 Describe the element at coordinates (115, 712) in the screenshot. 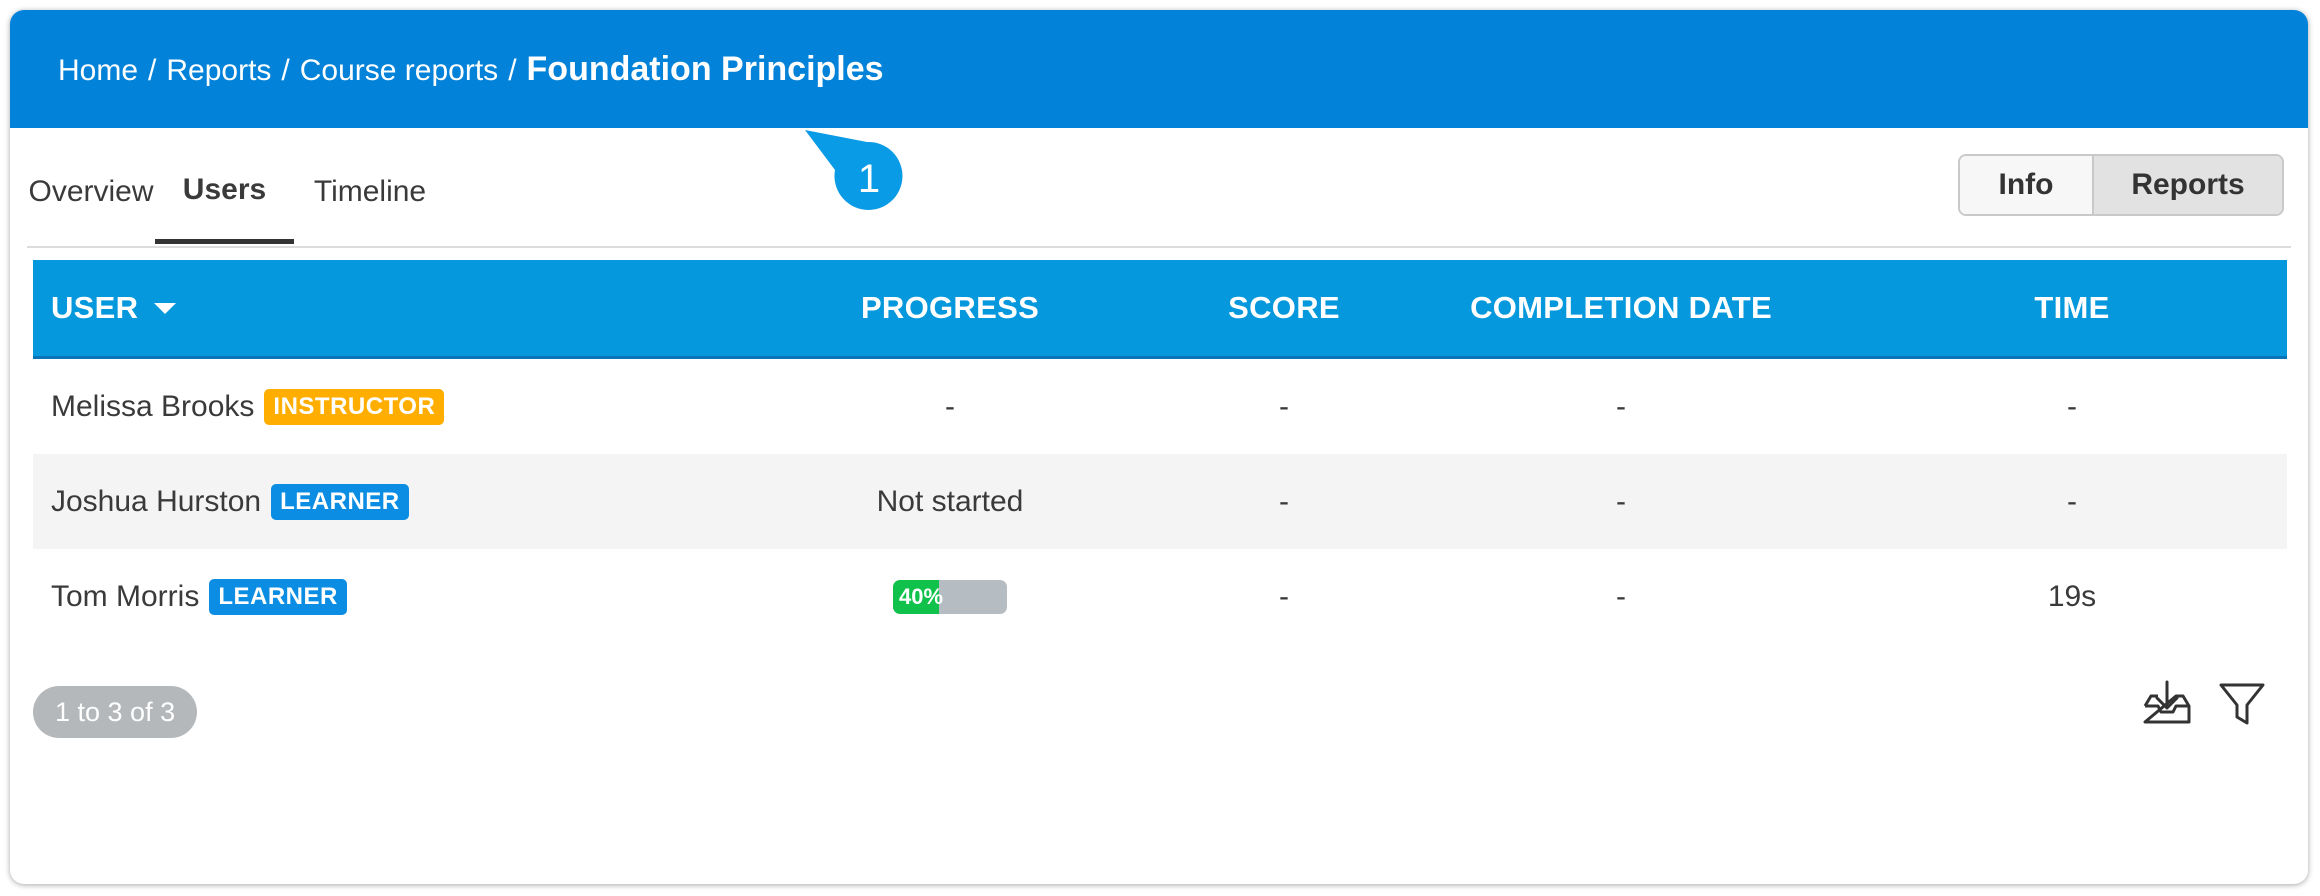

I see `pagination-summary: 1 to 3 of 3` at that location.